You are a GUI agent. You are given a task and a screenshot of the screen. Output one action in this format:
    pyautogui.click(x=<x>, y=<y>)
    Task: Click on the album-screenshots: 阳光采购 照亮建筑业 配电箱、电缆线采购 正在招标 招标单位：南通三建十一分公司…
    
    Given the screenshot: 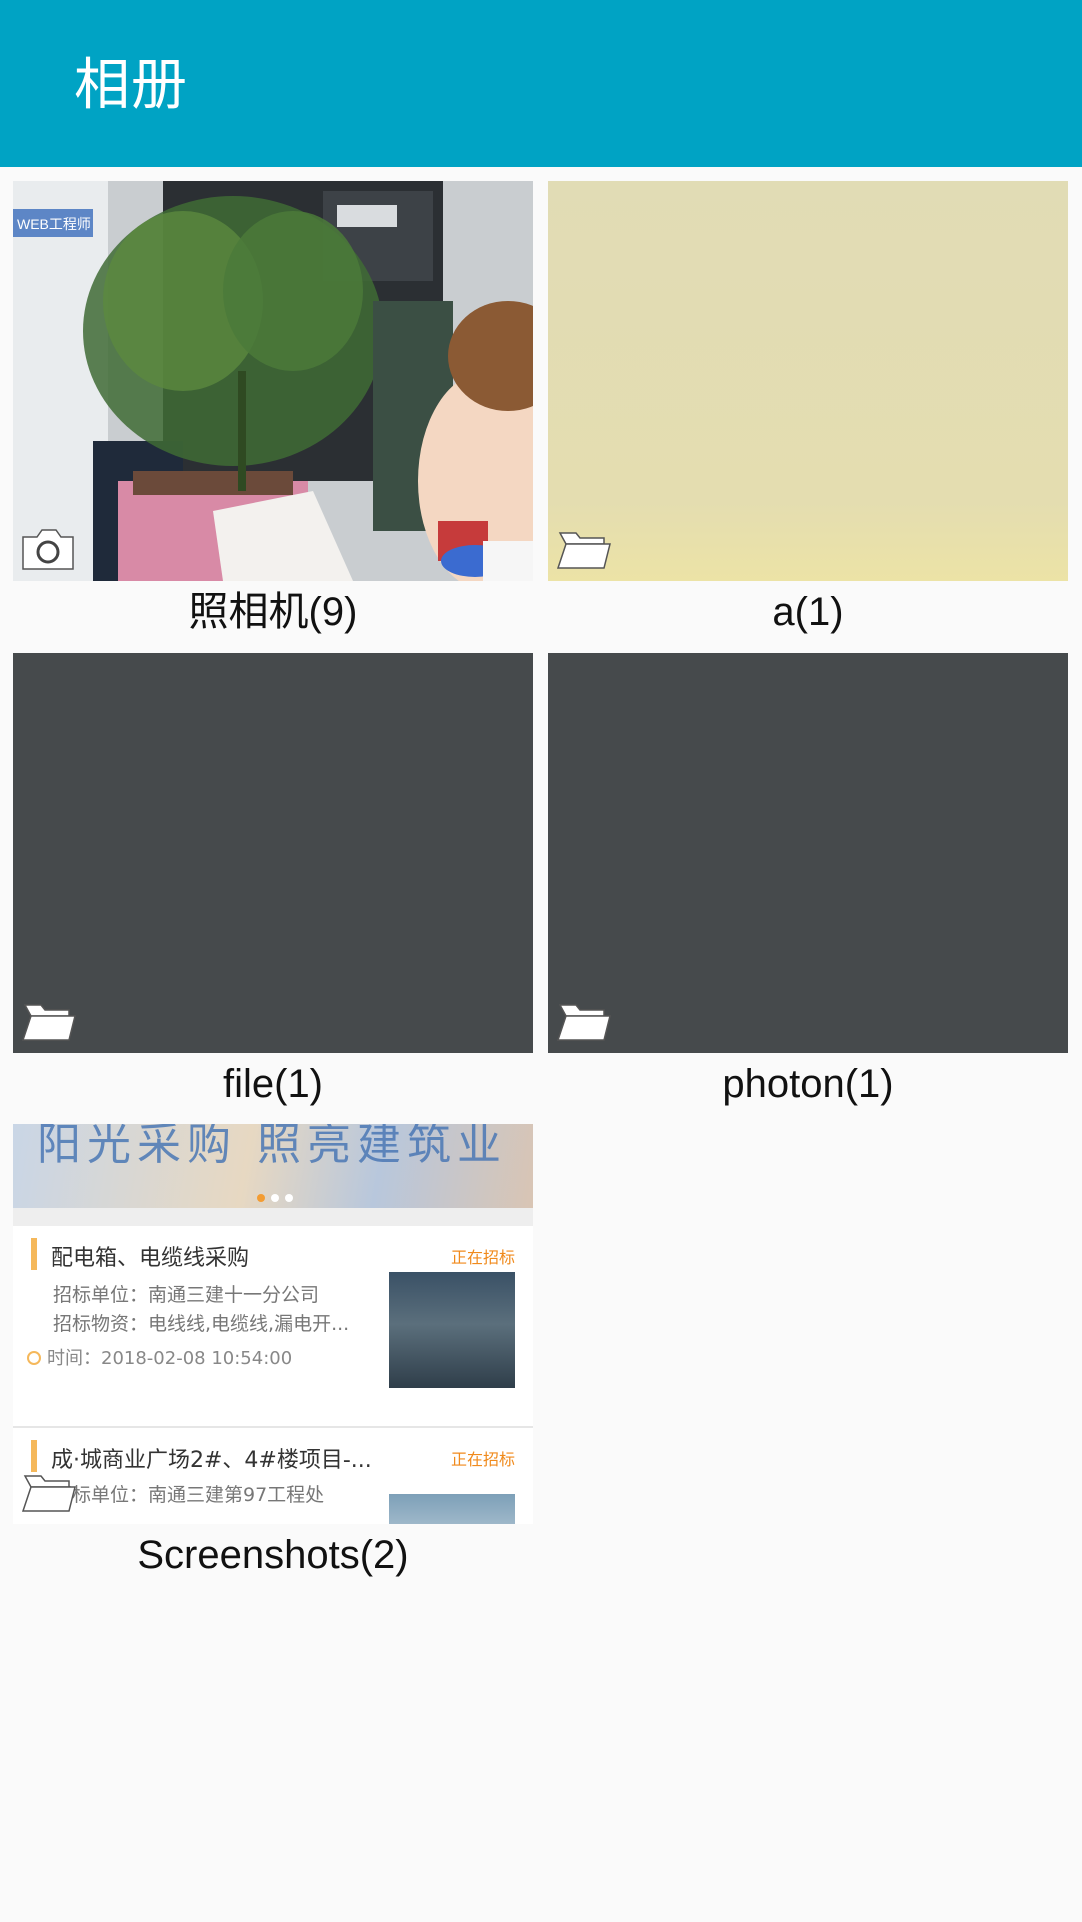 What is the action you would take?
    pyautogui.click(x=273, y=1355)
    